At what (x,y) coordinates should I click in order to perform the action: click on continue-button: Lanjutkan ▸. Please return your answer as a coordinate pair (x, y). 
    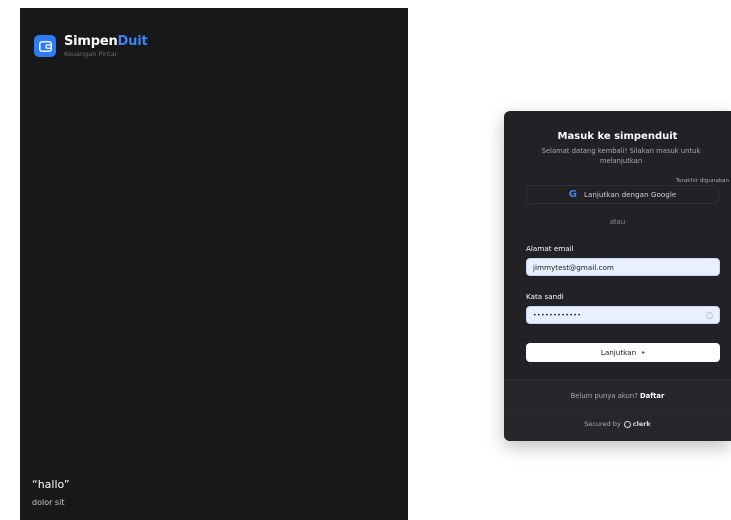
    Looking at the image, I should click on (623, 352).